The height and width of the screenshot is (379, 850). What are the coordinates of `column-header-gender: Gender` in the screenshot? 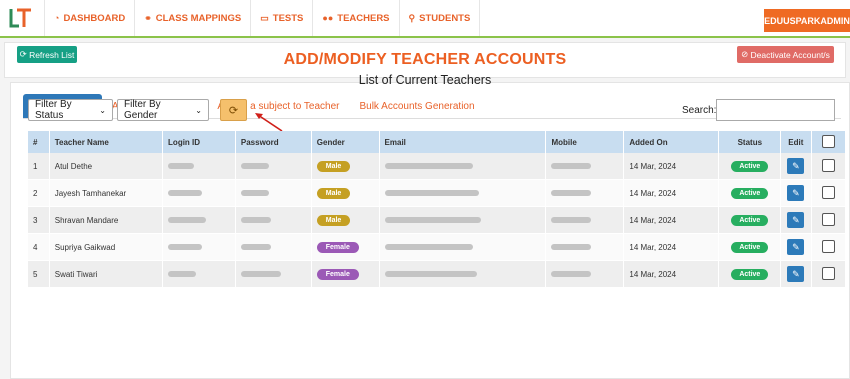 It's located at (345, 142).